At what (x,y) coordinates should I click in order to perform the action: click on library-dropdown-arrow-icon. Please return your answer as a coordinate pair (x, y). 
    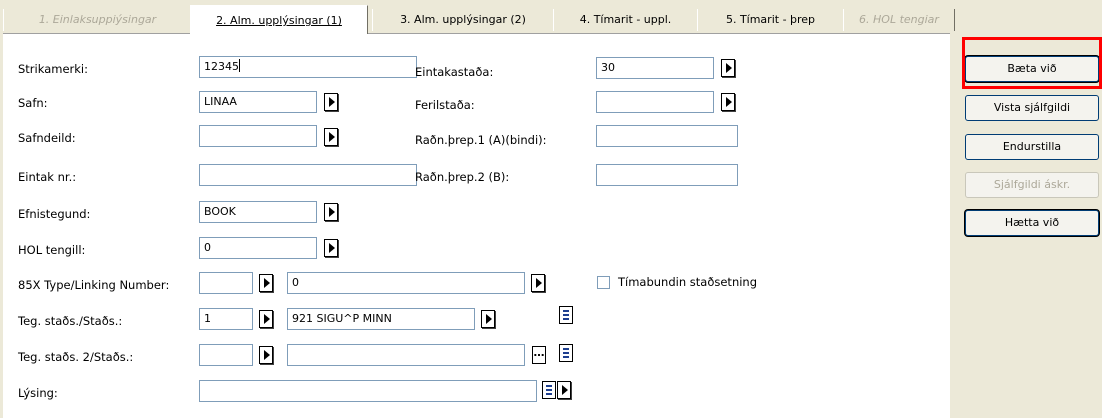
    Looking at the image, I should click on (331, 102).